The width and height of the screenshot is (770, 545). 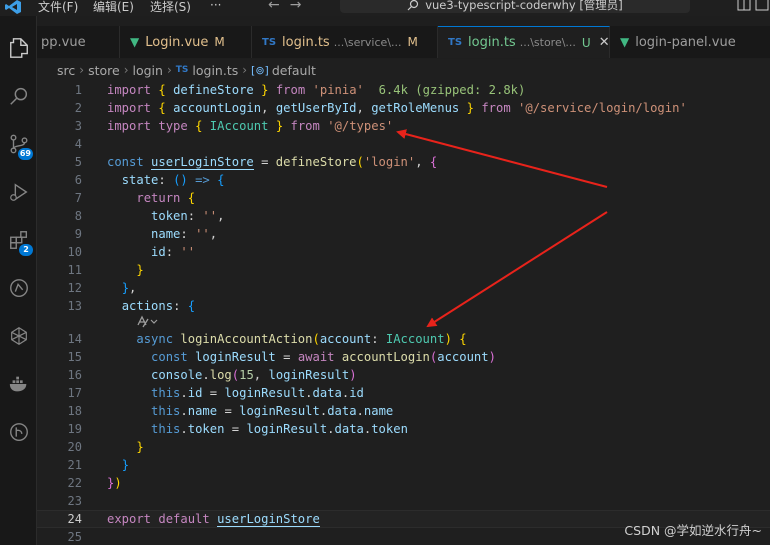 I want to click on activity-bar: 69 2, so click(x=18, y=280).